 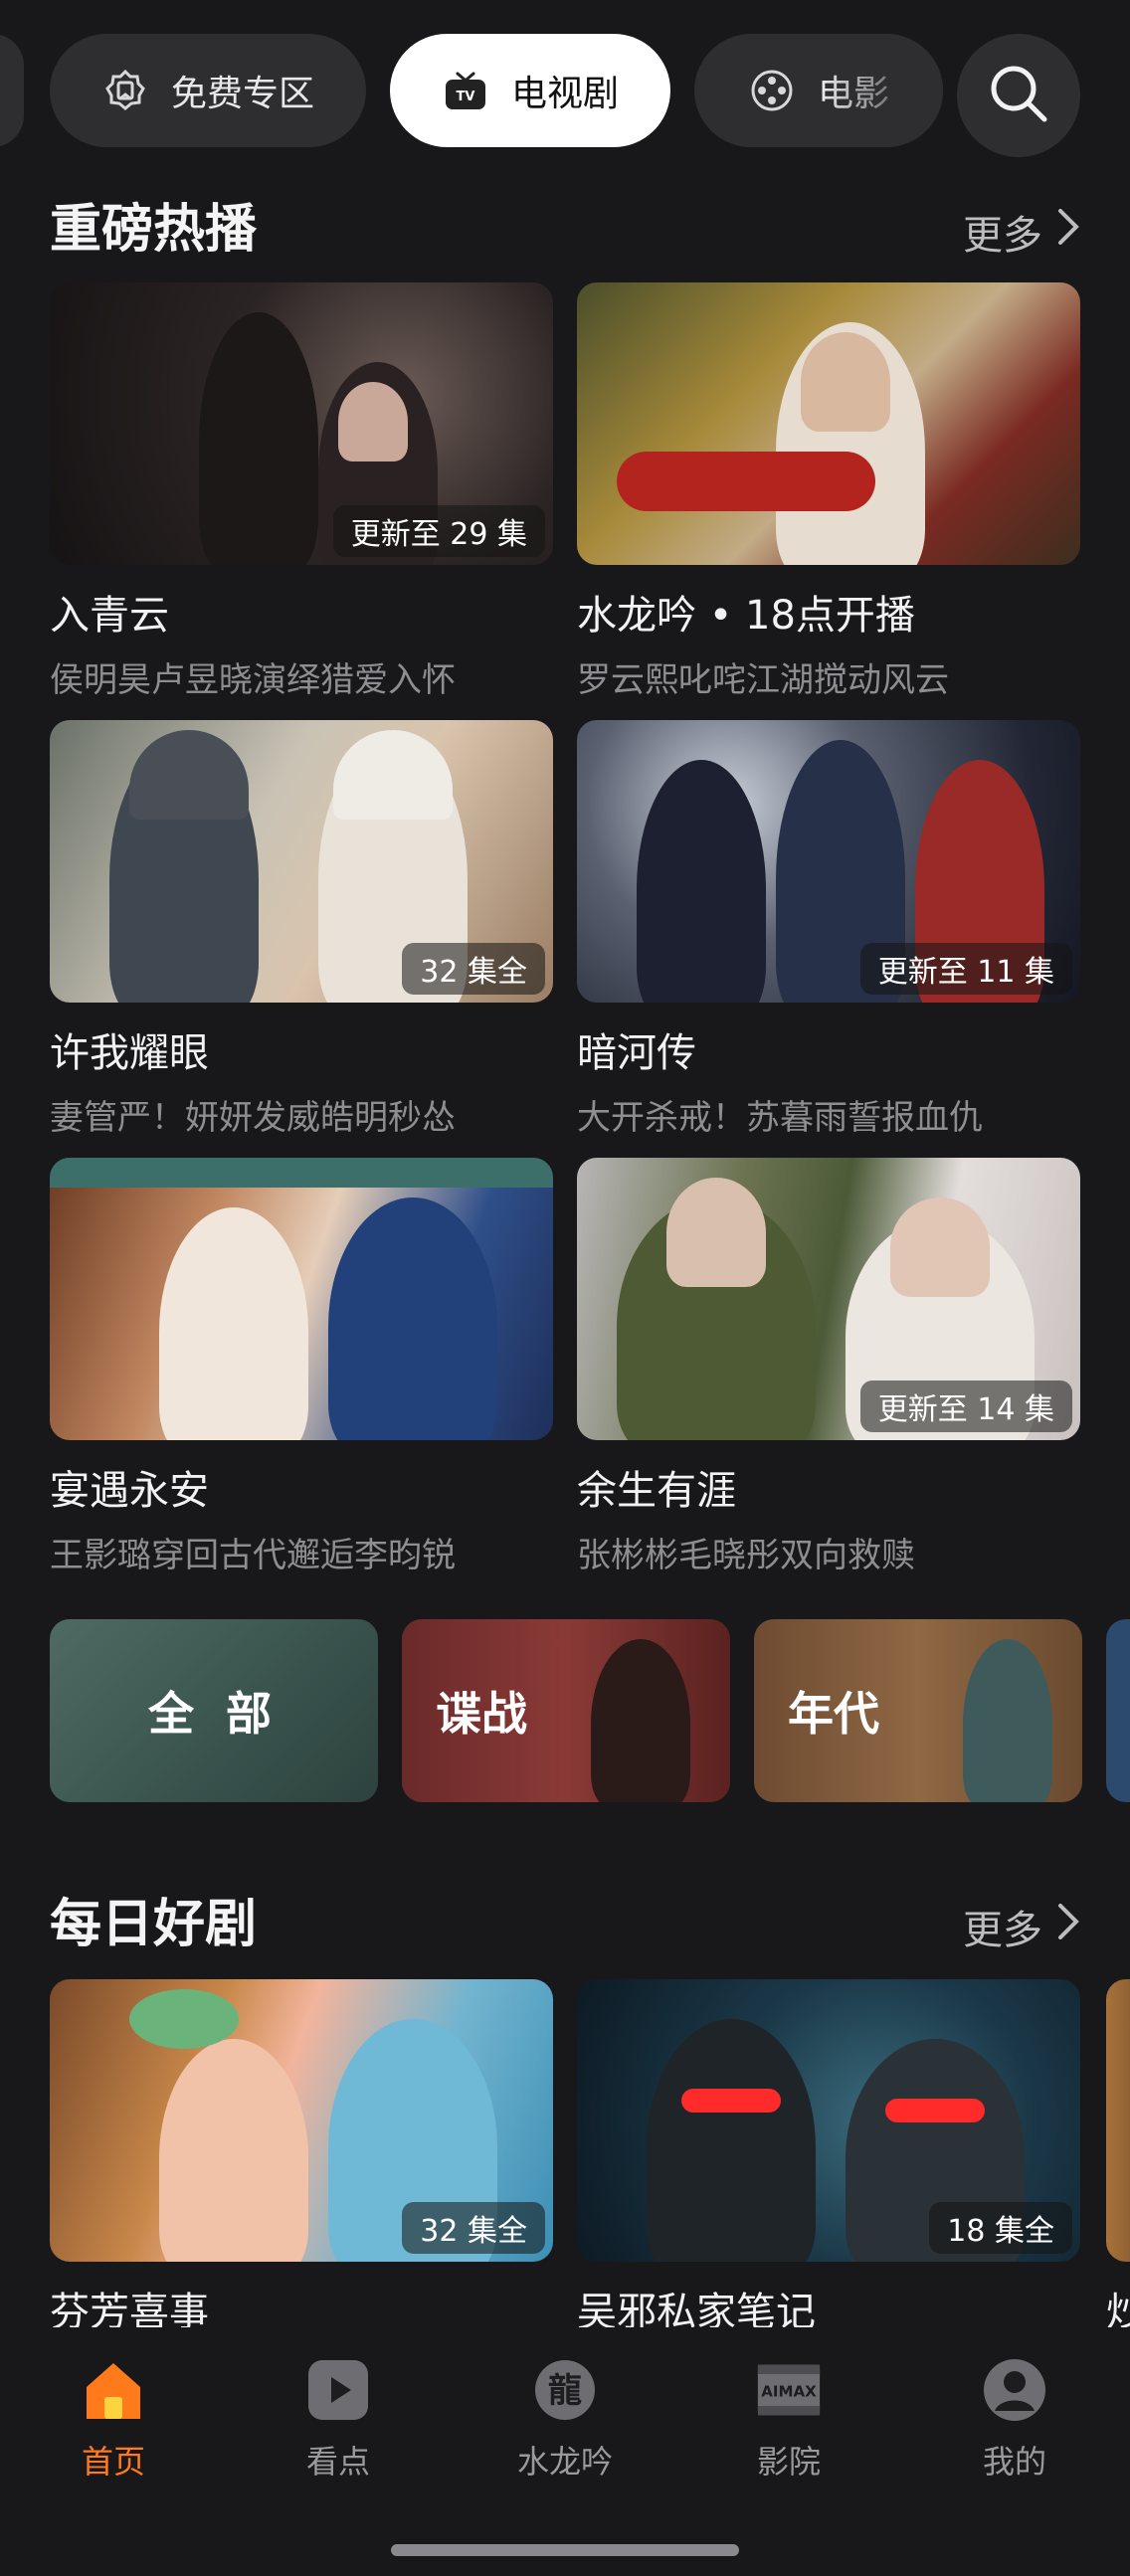 I want to click on card-subtitle: 张彬彬毛晓彤双向救赎, so click(x=746, y=1555).